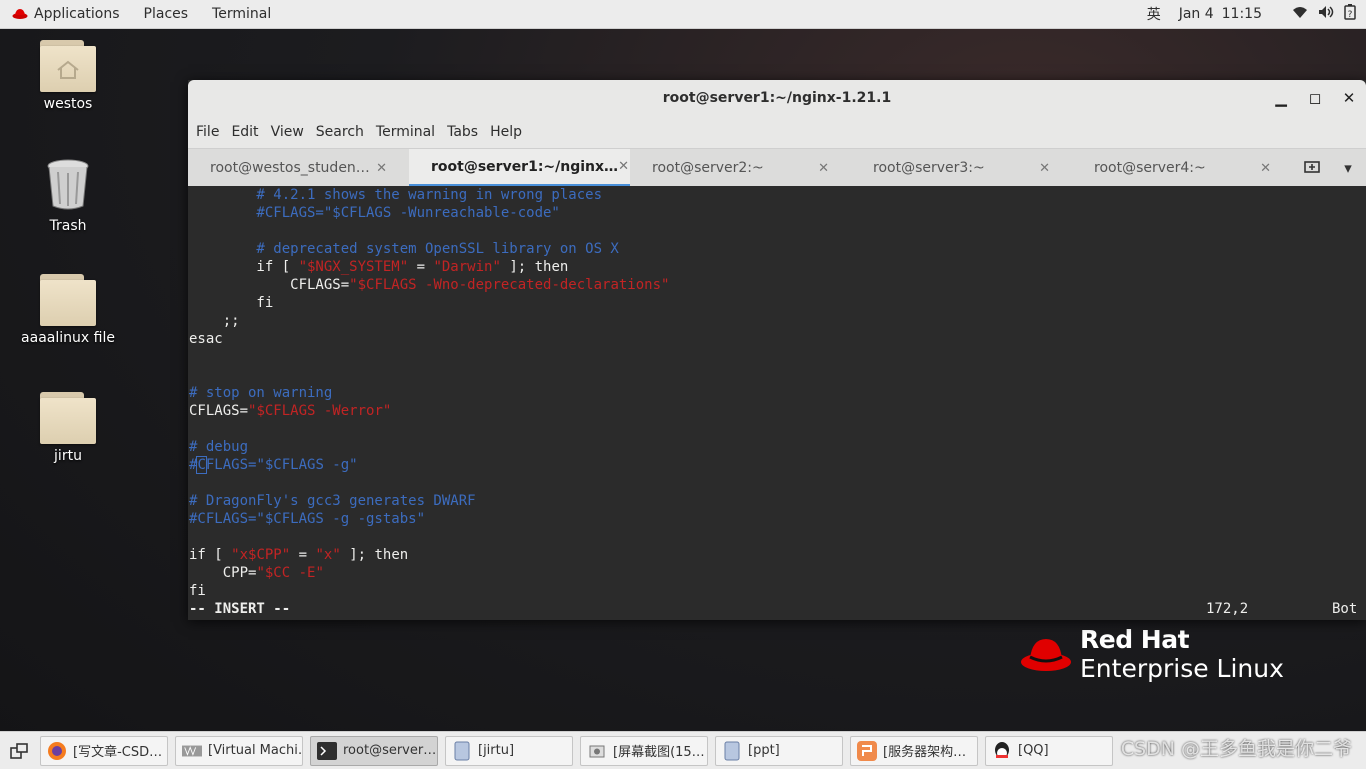 Image resolution: width=1366 pixels, height=769 pixels. Describe the element at coordinates (1236, 749) in the screenshot. I see `csdn-watermark: CSDN @王多鱼我是你二爷` at that location.